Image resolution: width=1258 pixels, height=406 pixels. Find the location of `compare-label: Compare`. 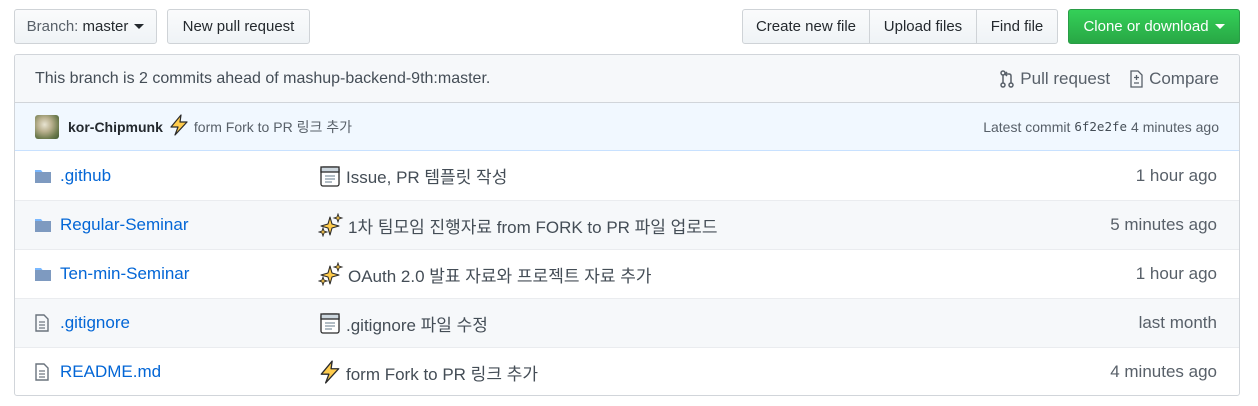

compare-label: Compare is located at coordinates (1184, 78).